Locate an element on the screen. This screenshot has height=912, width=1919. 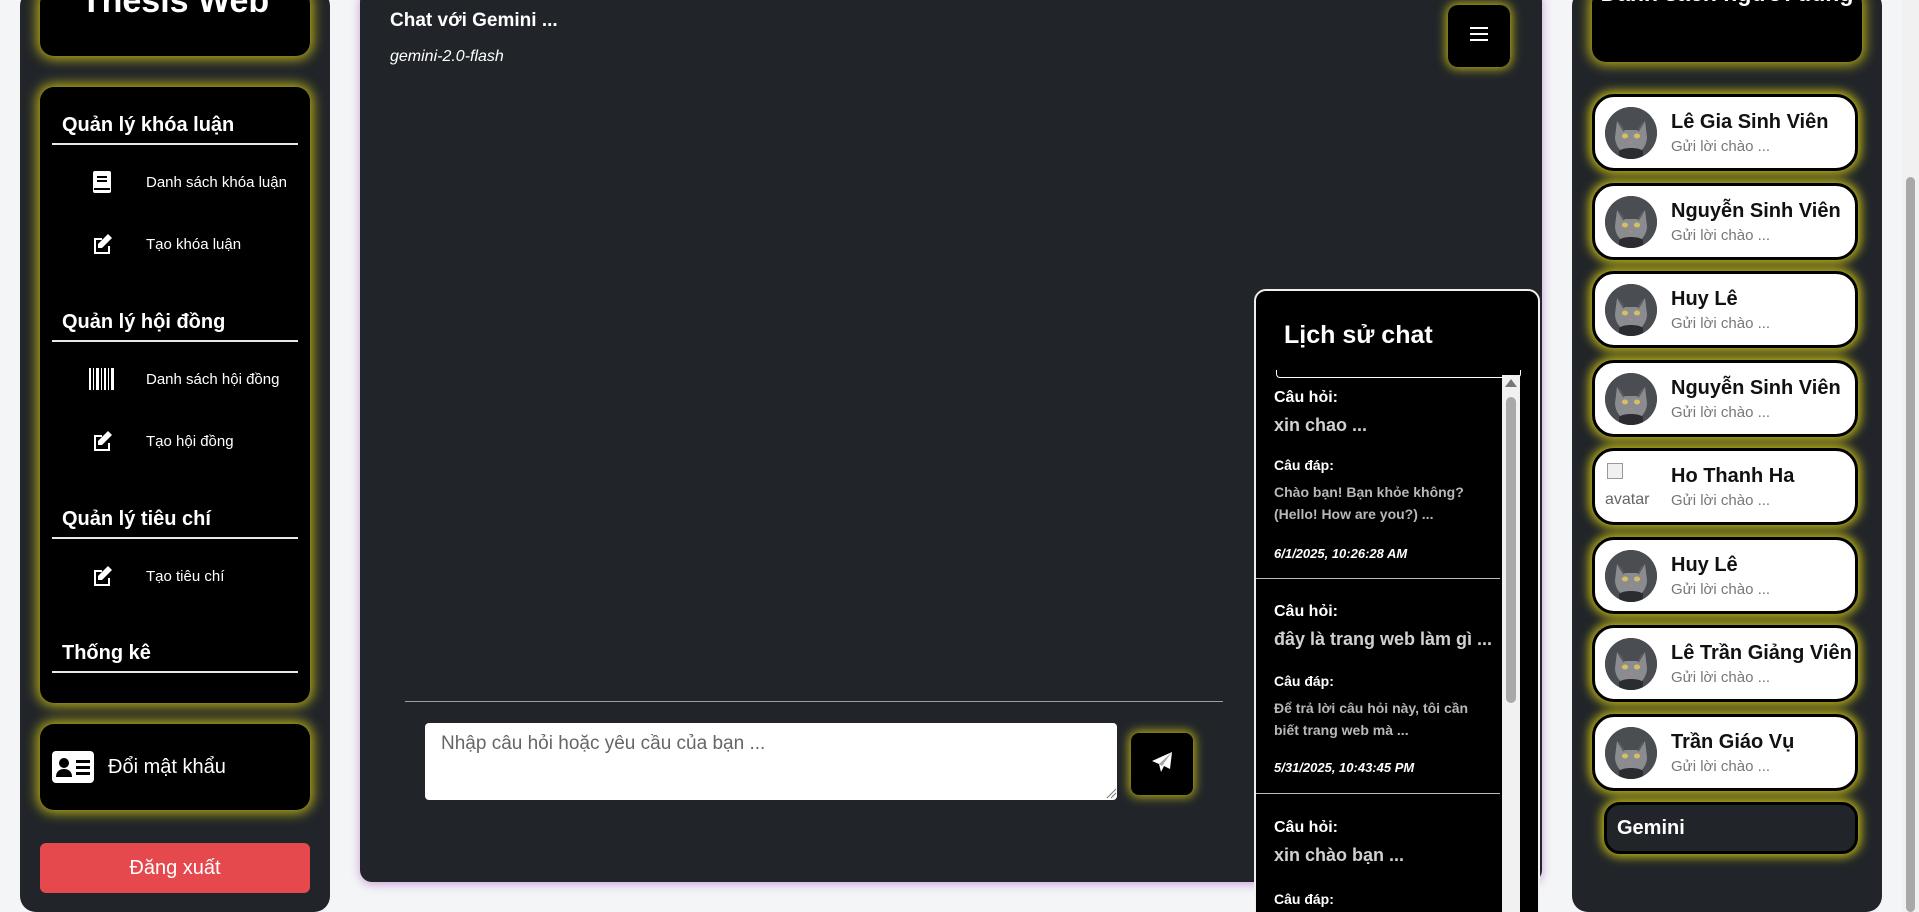
avatar-alt-text: avatar is located at coordinates (1627, 499).